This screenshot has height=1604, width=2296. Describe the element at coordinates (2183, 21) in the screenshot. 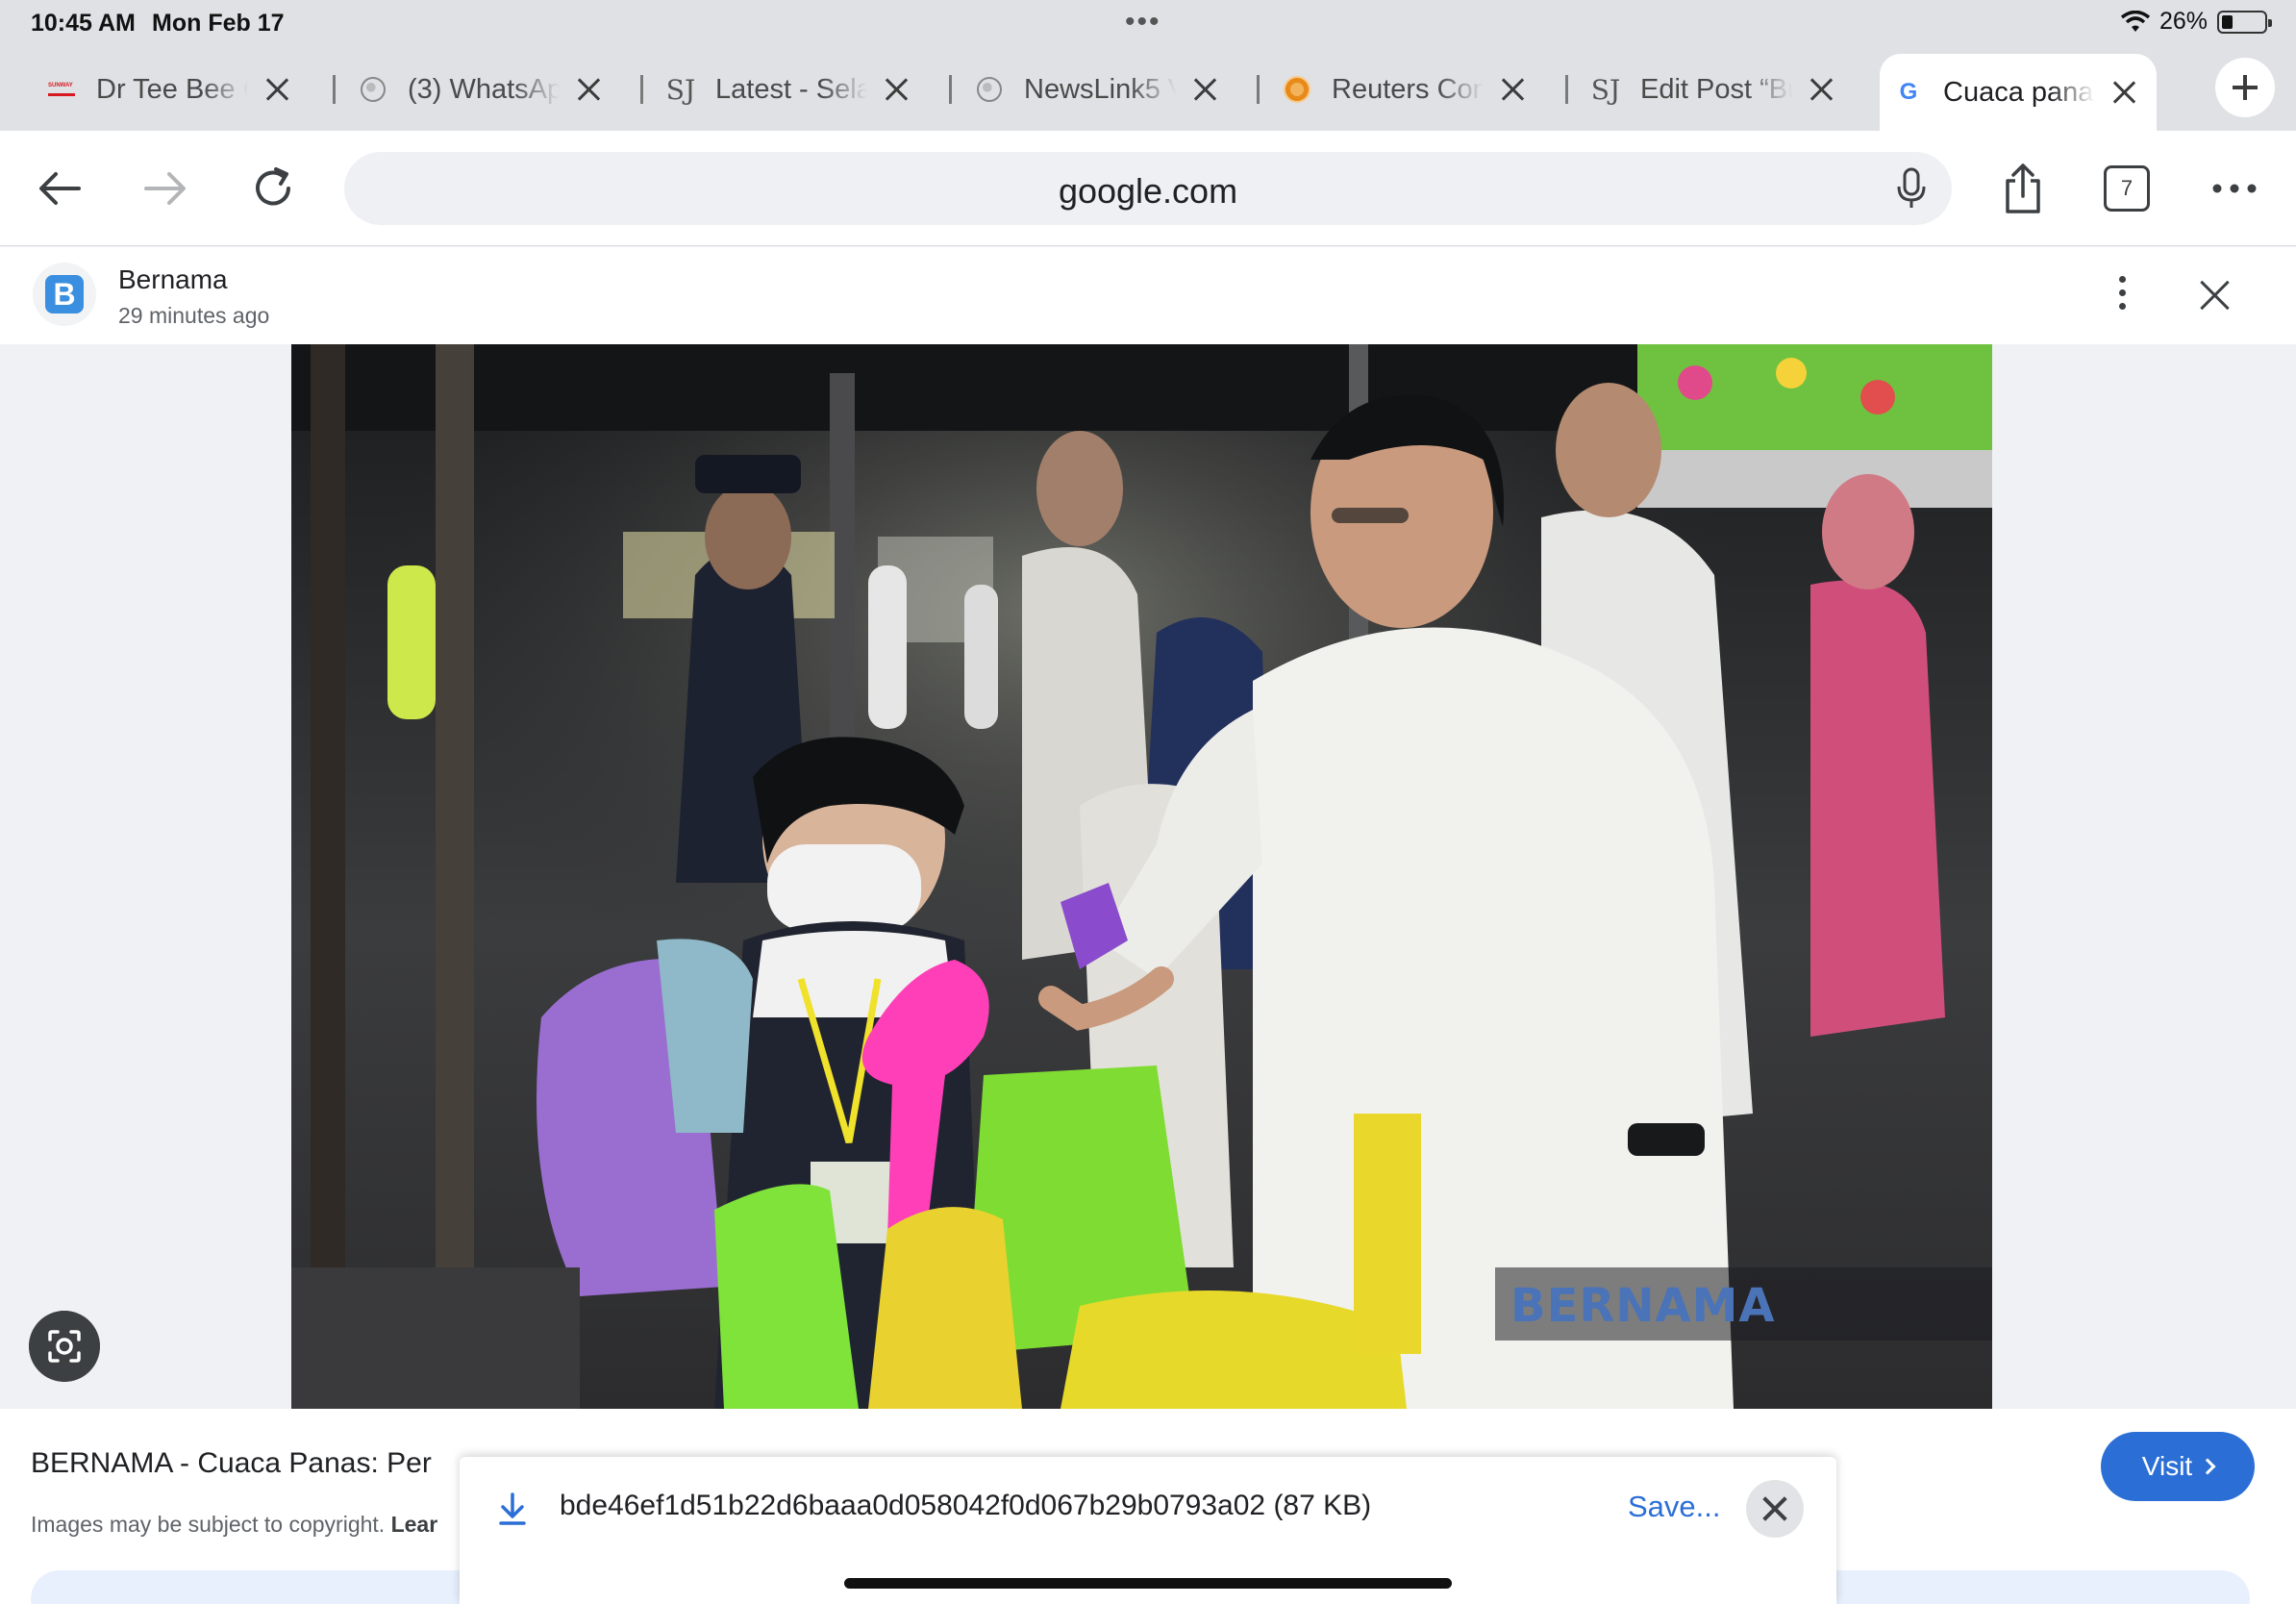

I see `battery-percent: 26%` at that location.